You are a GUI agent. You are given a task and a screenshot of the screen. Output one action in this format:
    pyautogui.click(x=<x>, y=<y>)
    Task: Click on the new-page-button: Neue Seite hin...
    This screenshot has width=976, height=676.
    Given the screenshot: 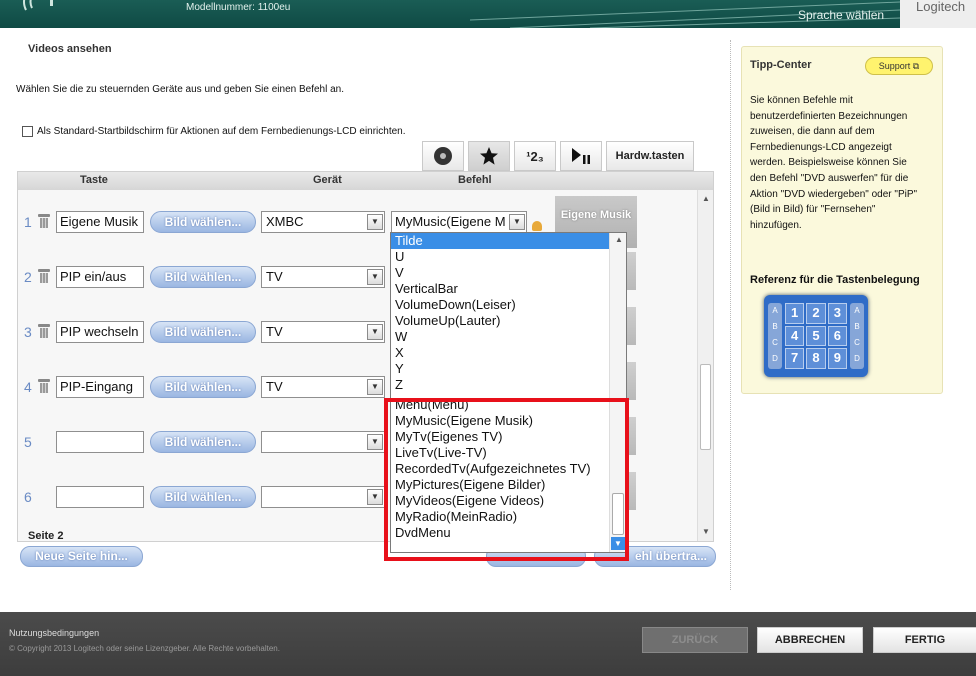 What is the action you would take?
    pyautogui.click(x=81, y=556)
    